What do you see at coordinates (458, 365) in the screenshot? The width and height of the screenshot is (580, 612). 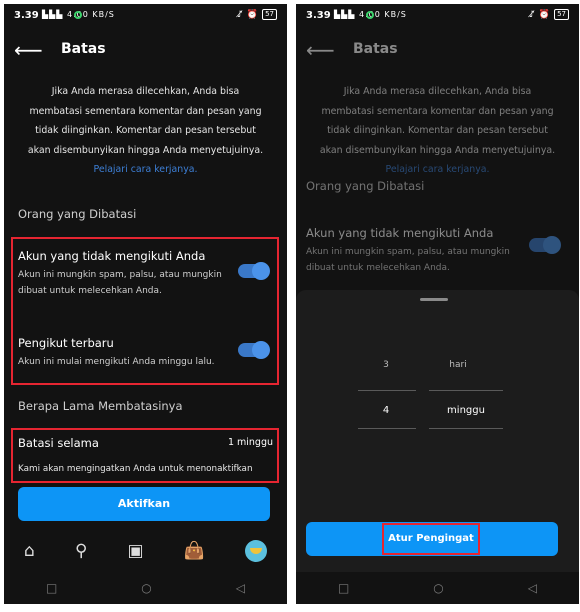 I see `picker-unit-option: hari` at bounding box center [458, 365].